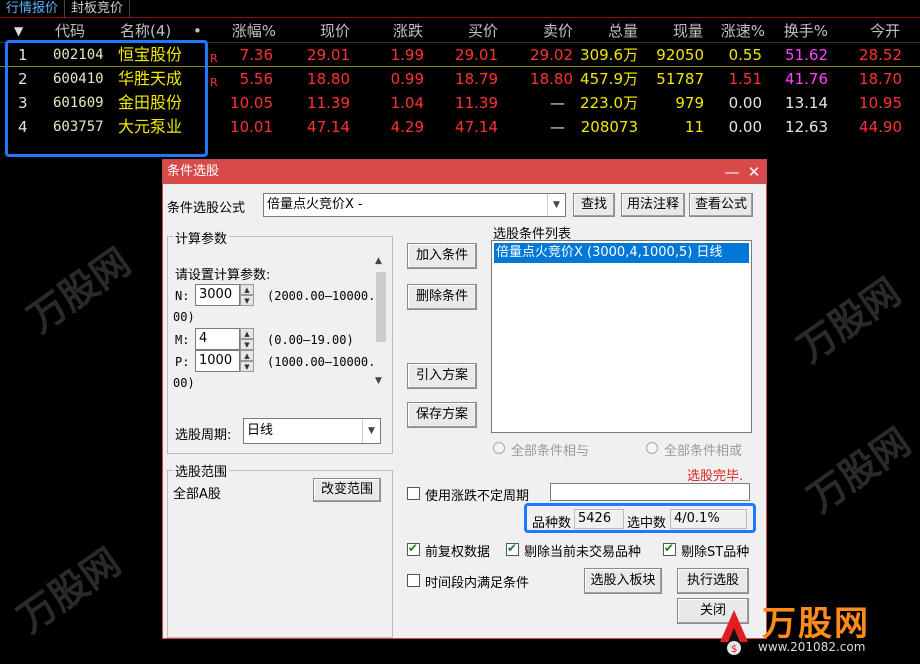  What do you see at coordinates (745, 55) in the screenshot?
I see `speed: 0.55` at bounding box center [745, 55].